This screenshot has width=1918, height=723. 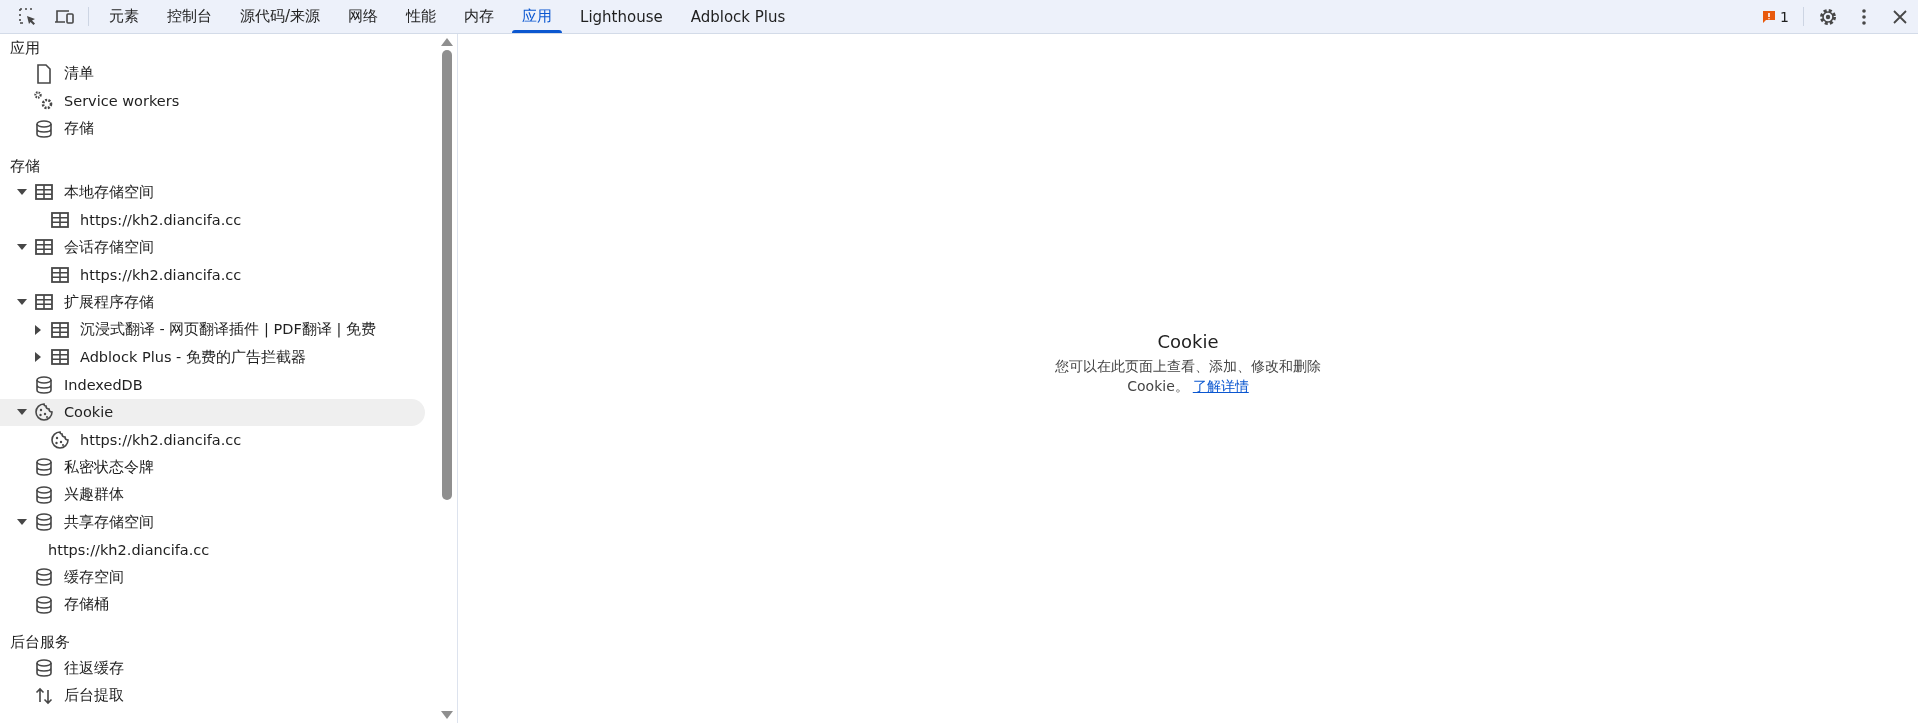 I want to click on tree-item: 沉浸式翻译 - 网页翻译插件 | PDF翻译 | 免费, so click(x=212, y=330).